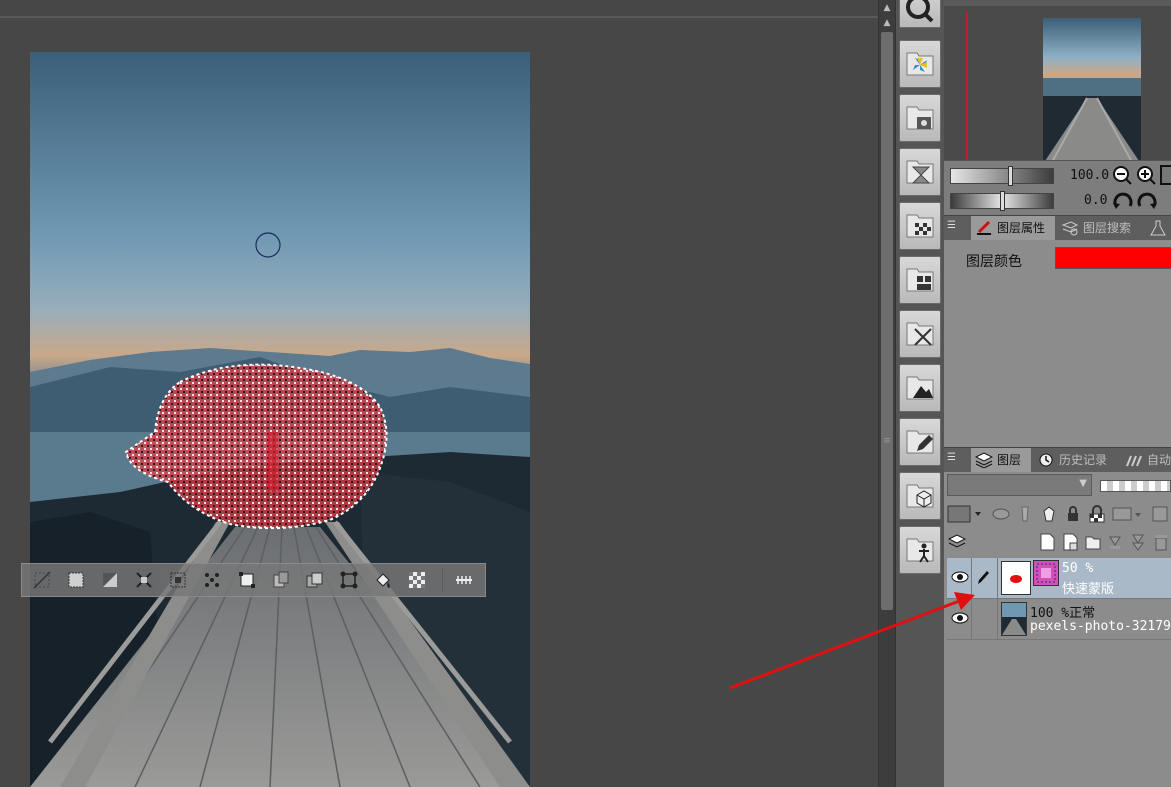  What do you see at coordinates (1002, 201) in the screenshot?
I see `rotate-slider-knob` at bounding box center [1002, 201].